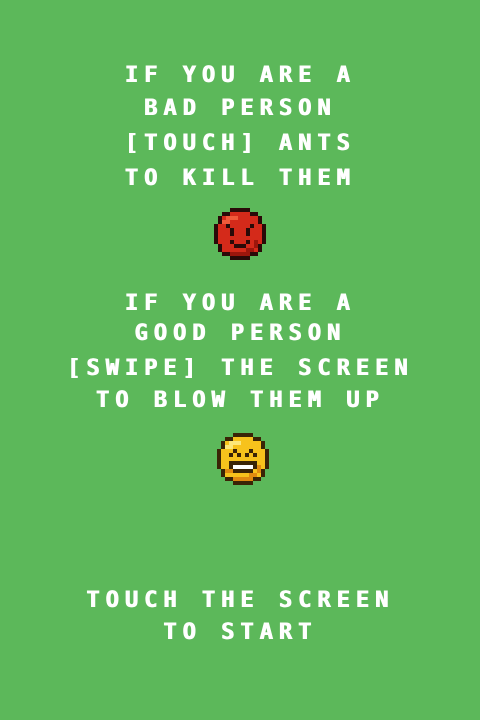 The height and width of the screenshot is (720, 480). What do you see at coordinates (240, 234) in the screenshot?
I see `angry-red-face-icon` at bounding box center [240, 234].